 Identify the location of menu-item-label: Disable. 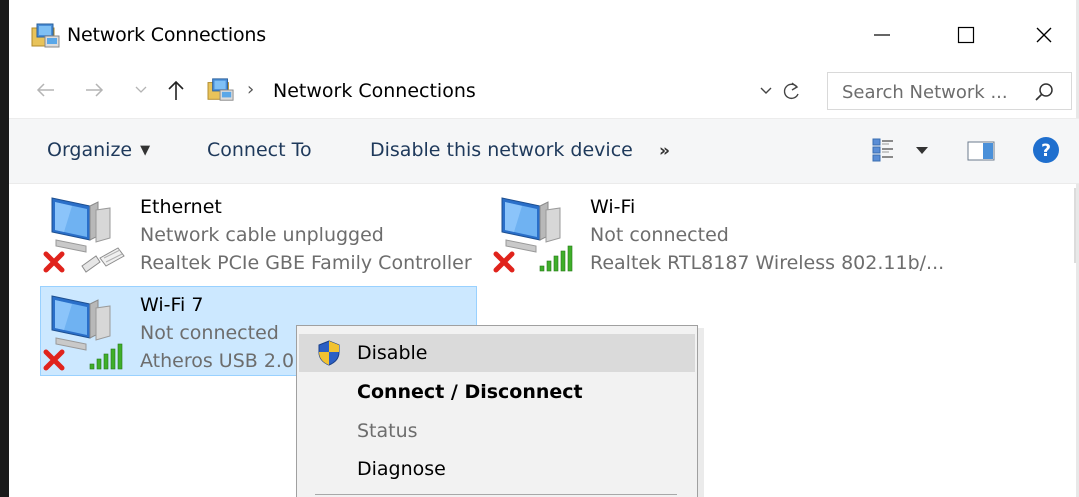
(392, 353).